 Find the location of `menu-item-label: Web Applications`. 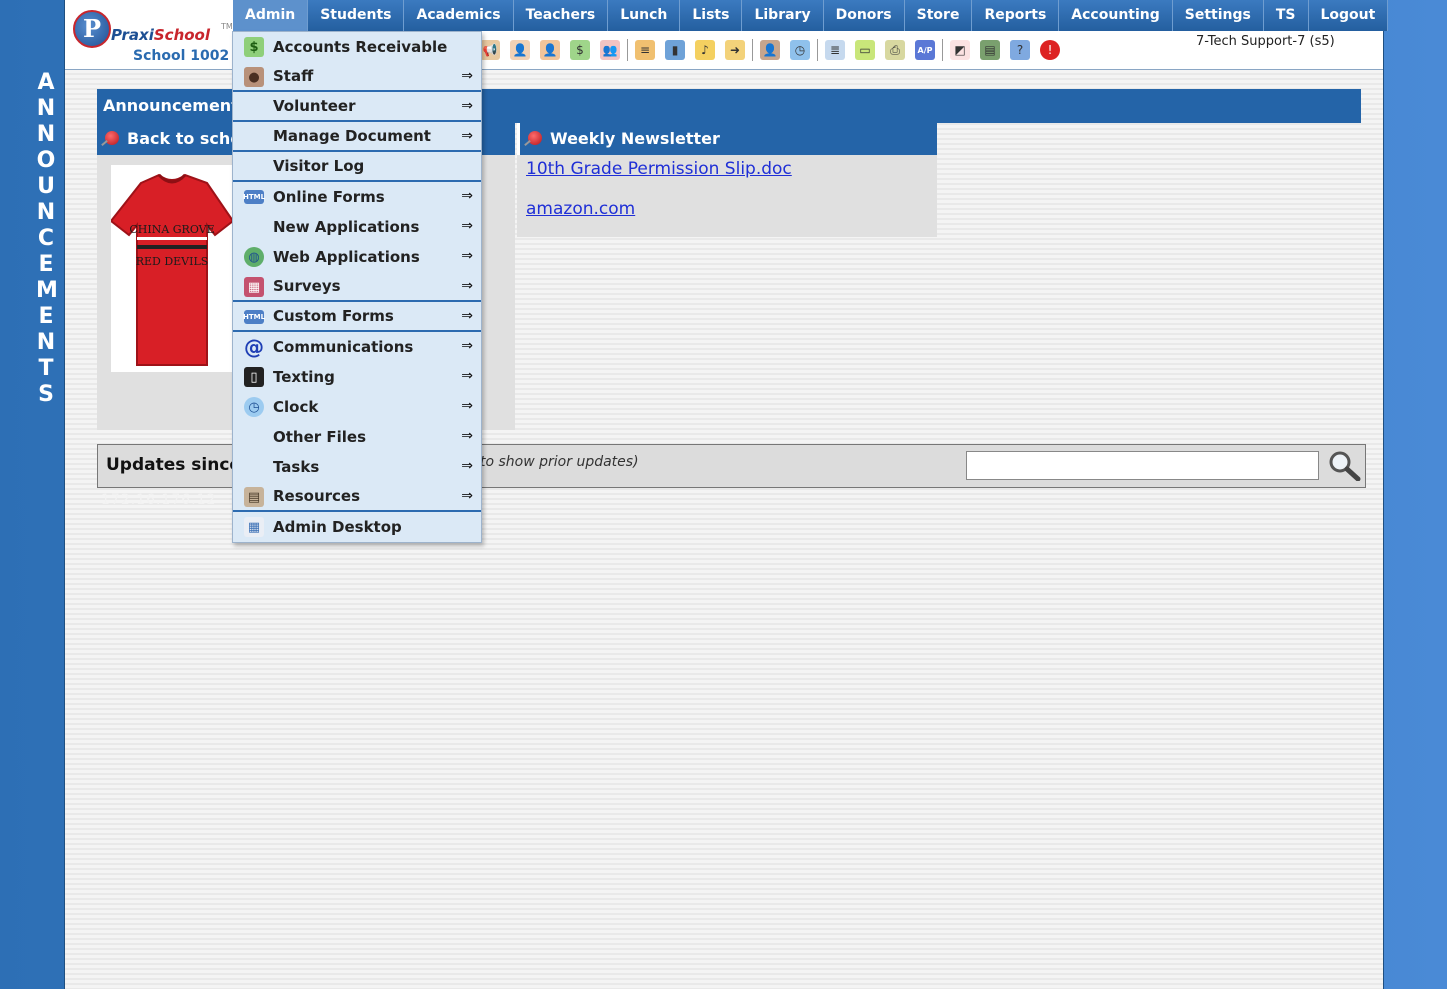

menu-item-label: Web Applications is located at coordinates (346, 257).